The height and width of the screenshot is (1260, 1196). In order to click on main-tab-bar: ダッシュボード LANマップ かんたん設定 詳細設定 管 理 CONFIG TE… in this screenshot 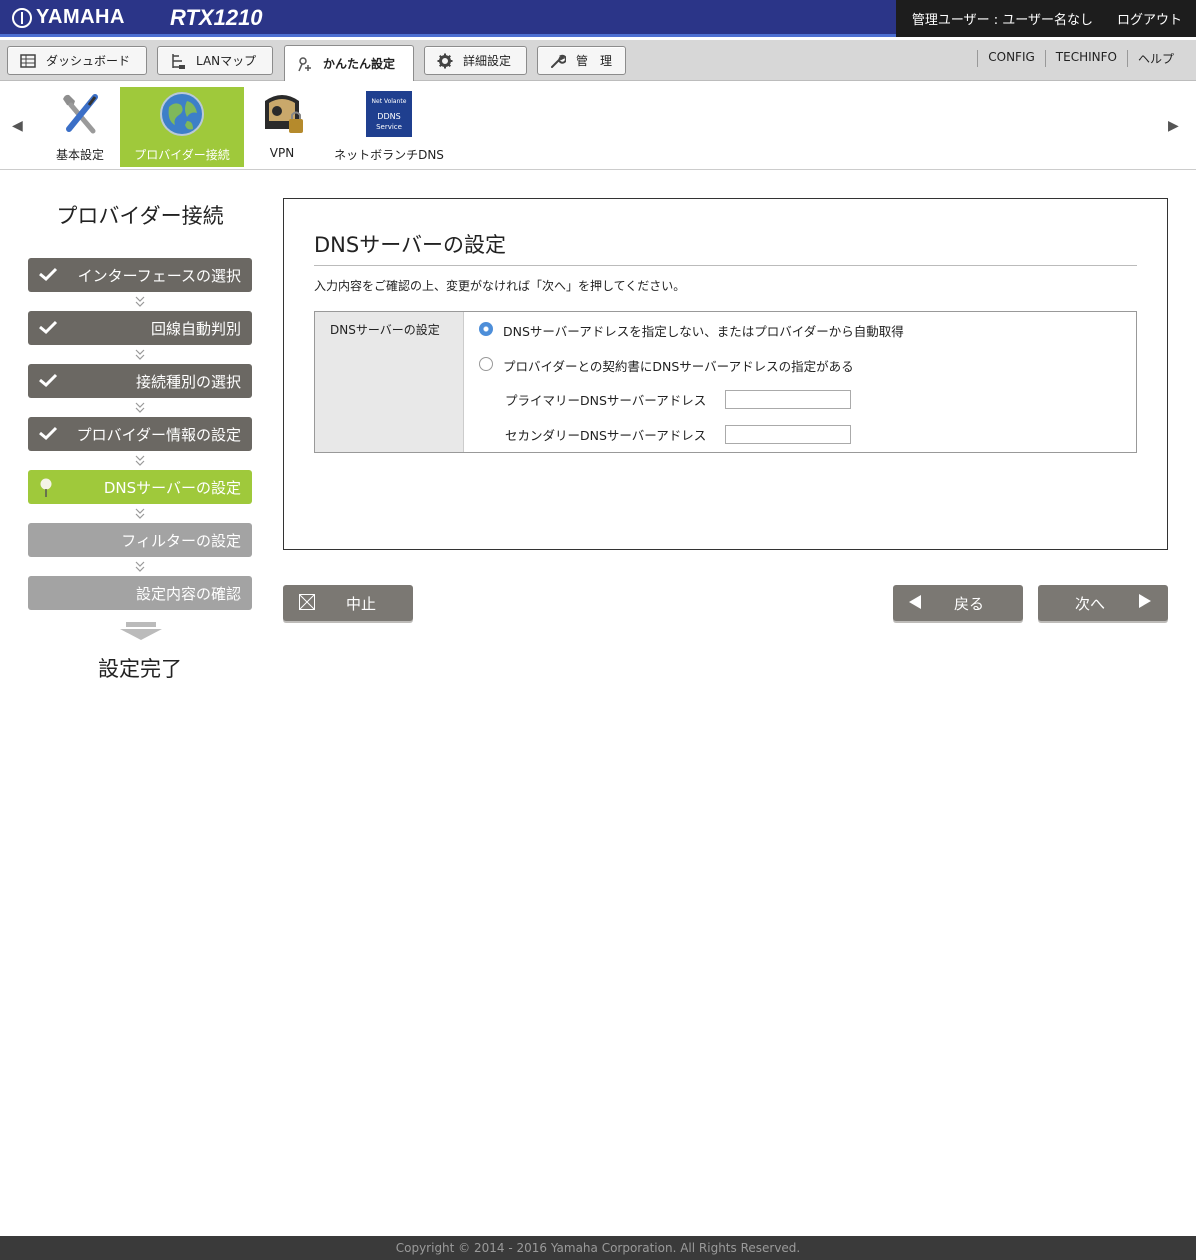, I will do `click(598, 60)`.